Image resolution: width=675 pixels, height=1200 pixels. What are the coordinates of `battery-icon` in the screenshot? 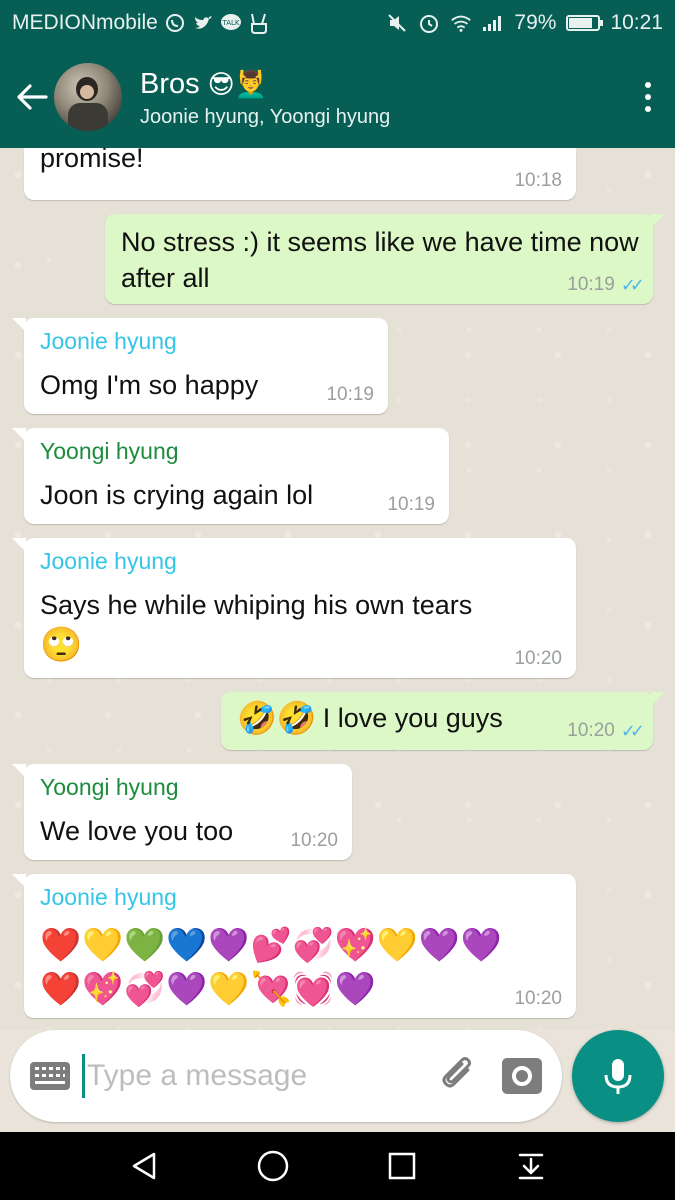 It's located at (585, 23).